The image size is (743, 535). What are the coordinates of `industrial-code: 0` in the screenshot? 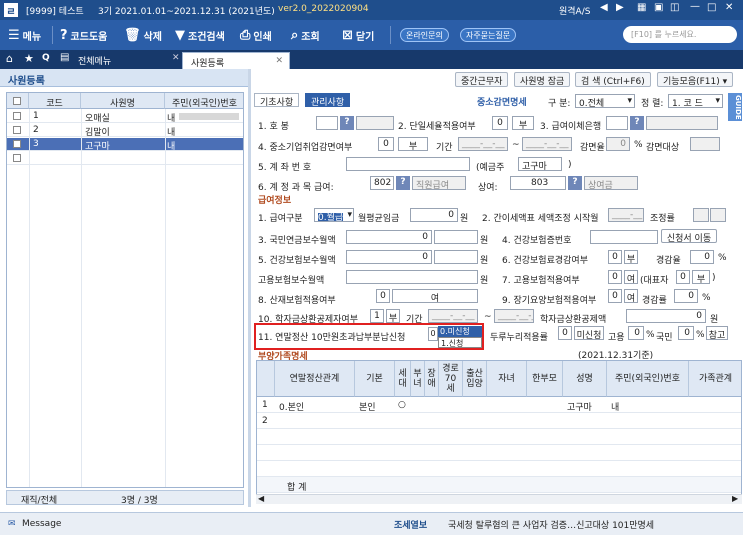 It's located at (383, 296).